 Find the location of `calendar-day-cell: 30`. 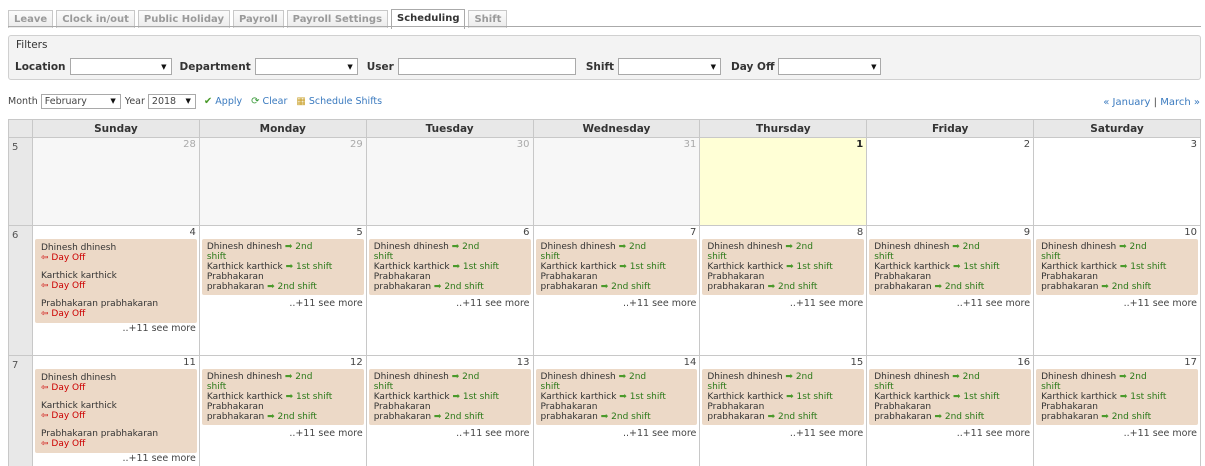

calendar-day-cell: 30 is located at coordinates (449, 181).